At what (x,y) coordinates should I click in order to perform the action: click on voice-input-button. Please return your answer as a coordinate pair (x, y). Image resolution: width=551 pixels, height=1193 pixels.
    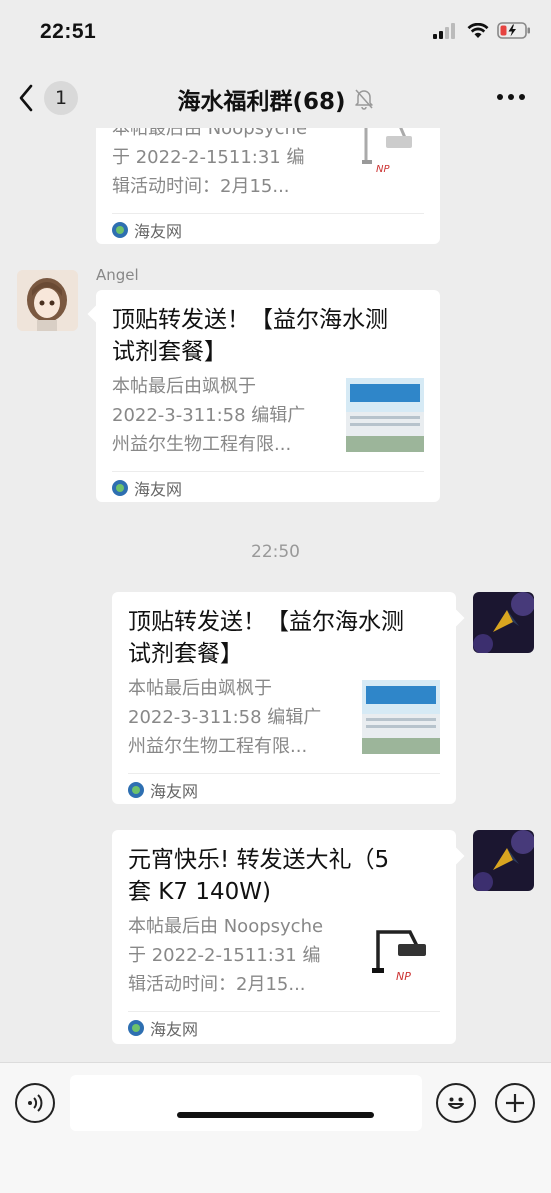
    Looking at the image, I should click on (35, 1103).